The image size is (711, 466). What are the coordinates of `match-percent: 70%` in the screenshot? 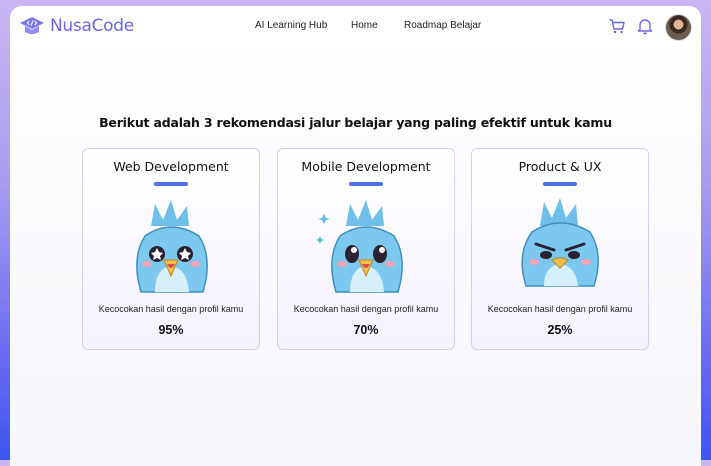 It's located at (366, 330).